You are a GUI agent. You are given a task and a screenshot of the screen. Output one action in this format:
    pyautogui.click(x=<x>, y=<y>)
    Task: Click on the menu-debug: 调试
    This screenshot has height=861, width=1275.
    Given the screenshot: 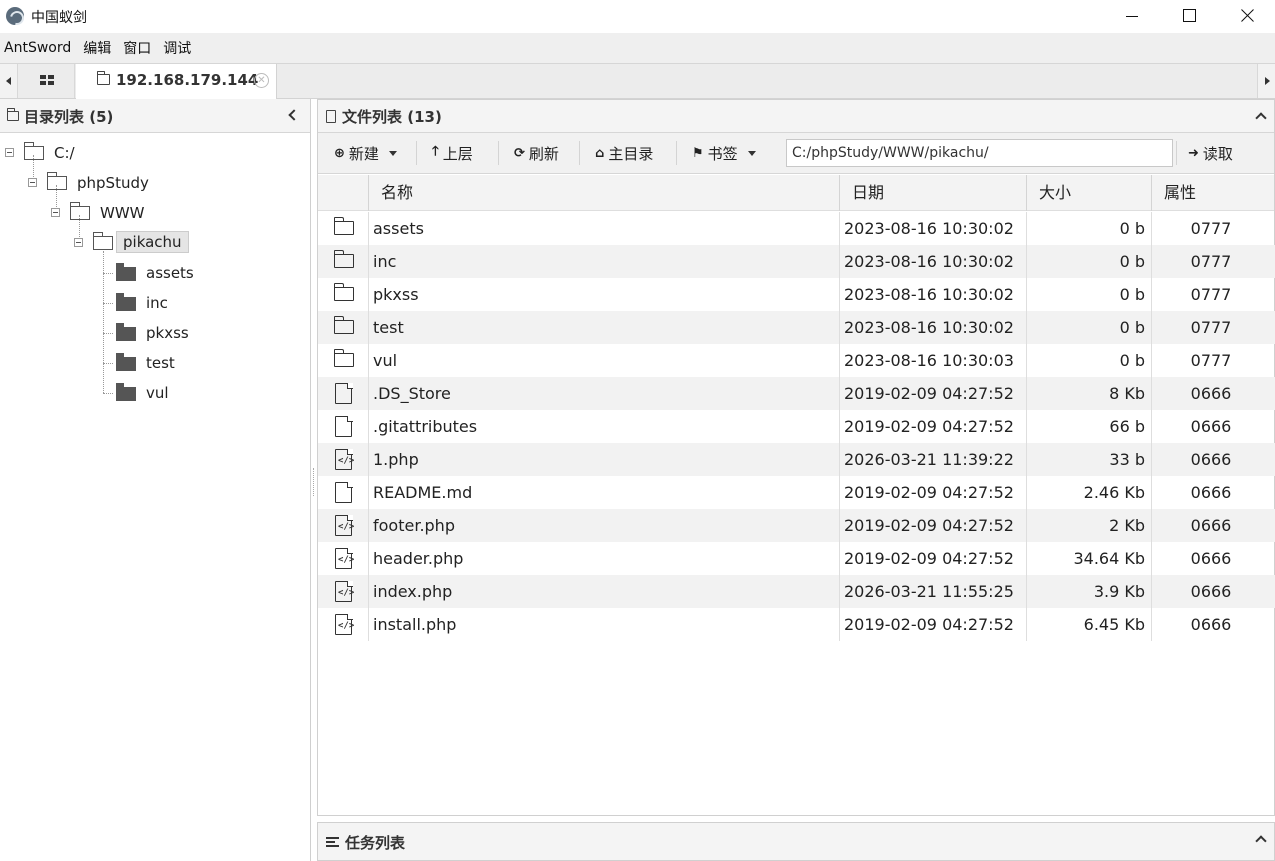 What is the action you would take?
    pyautogui.click(x=177, y=48)
    